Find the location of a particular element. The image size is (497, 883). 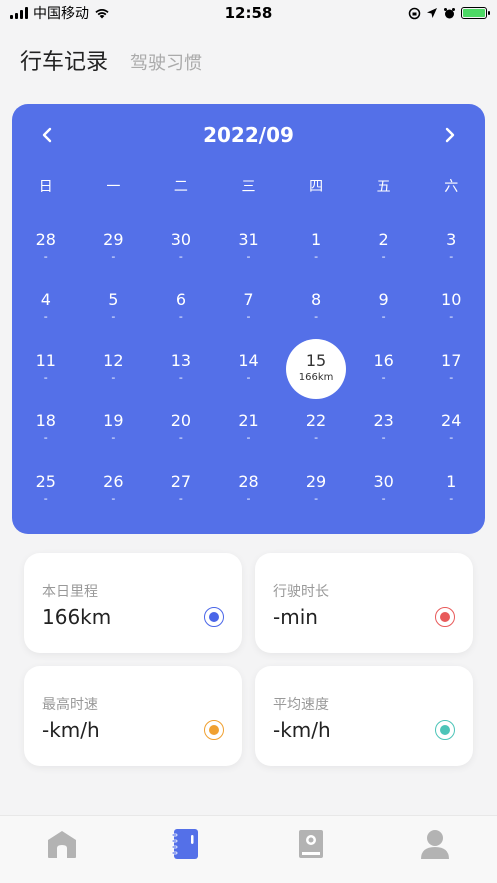

stat-label: 最高时速 is located at coordinates (70, 705).